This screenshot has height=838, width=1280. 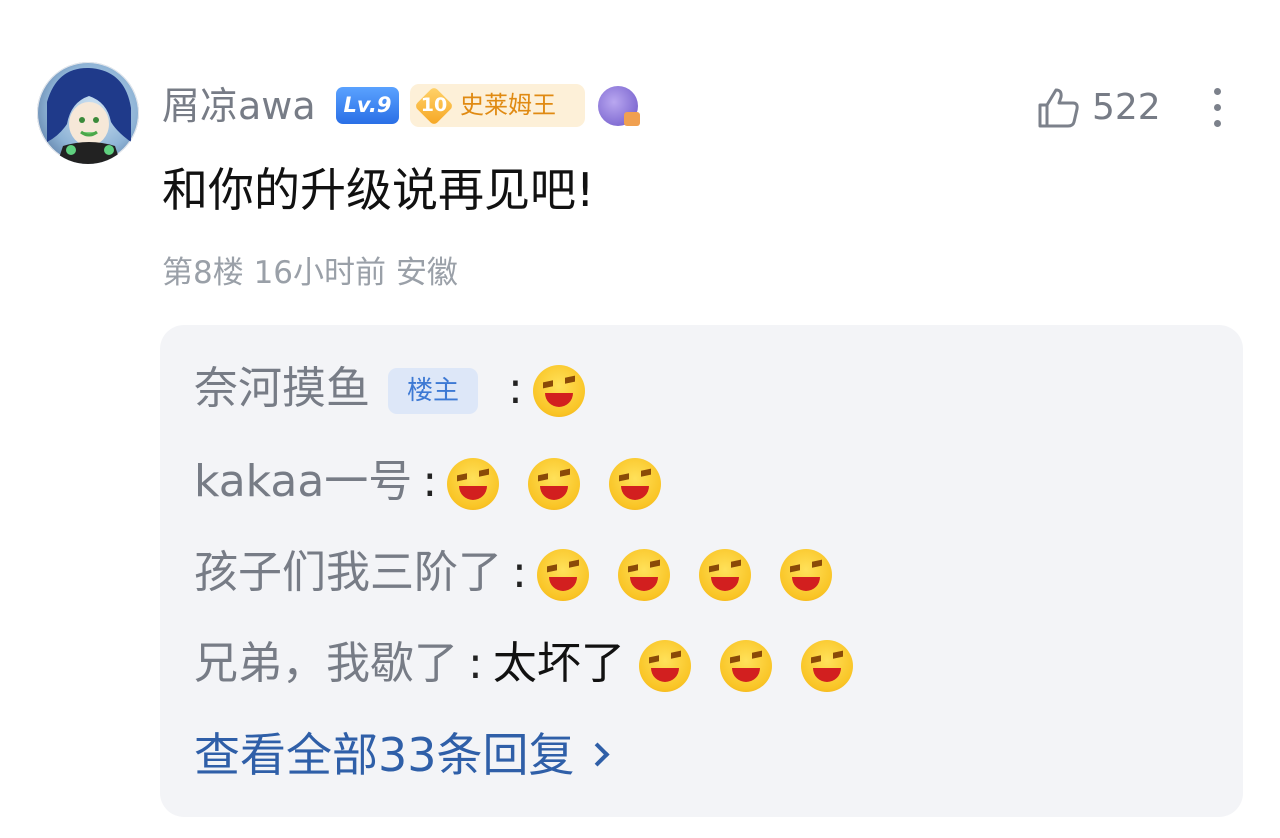 What do you see at coordinates (239, 106) in the screenshot?
I see `username: 屑凉awa` at bounding box center [239, 106].